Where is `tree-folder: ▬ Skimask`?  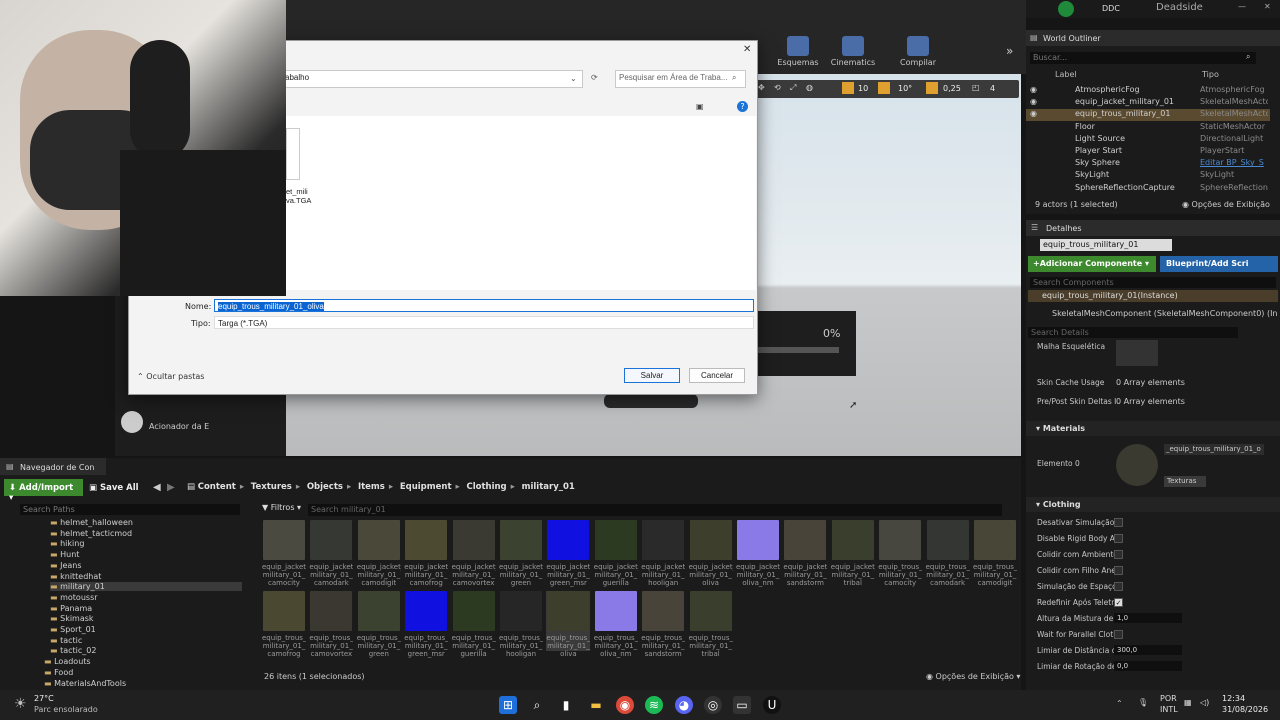
tree-folder: ▬ Skimask is located at coordinates (72, 618).